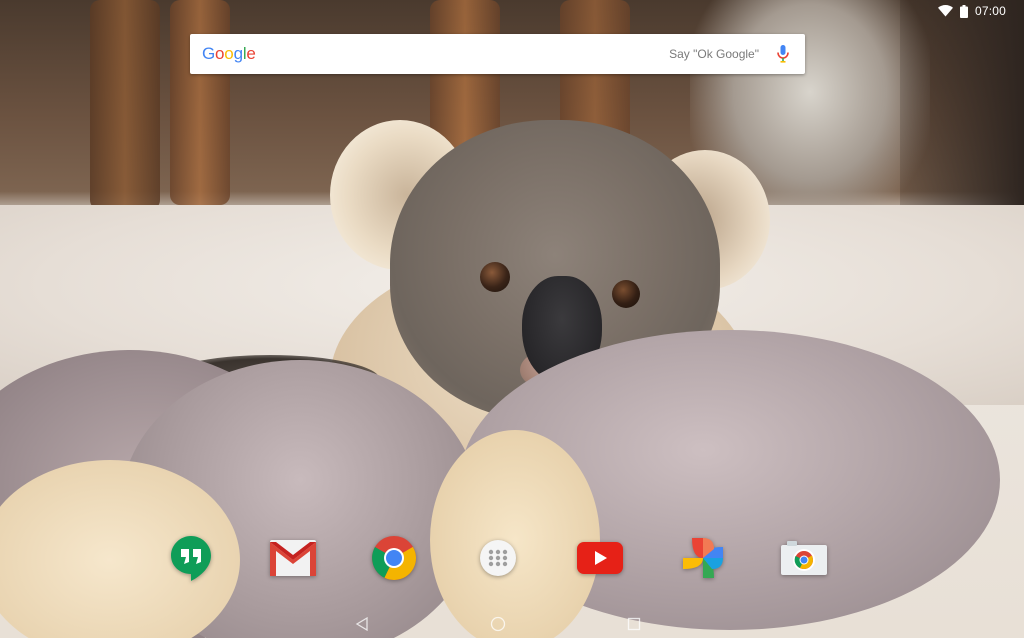  Describe the element at coordinates (804, 558) in the screenshot. I see `camera-icon` at that location.